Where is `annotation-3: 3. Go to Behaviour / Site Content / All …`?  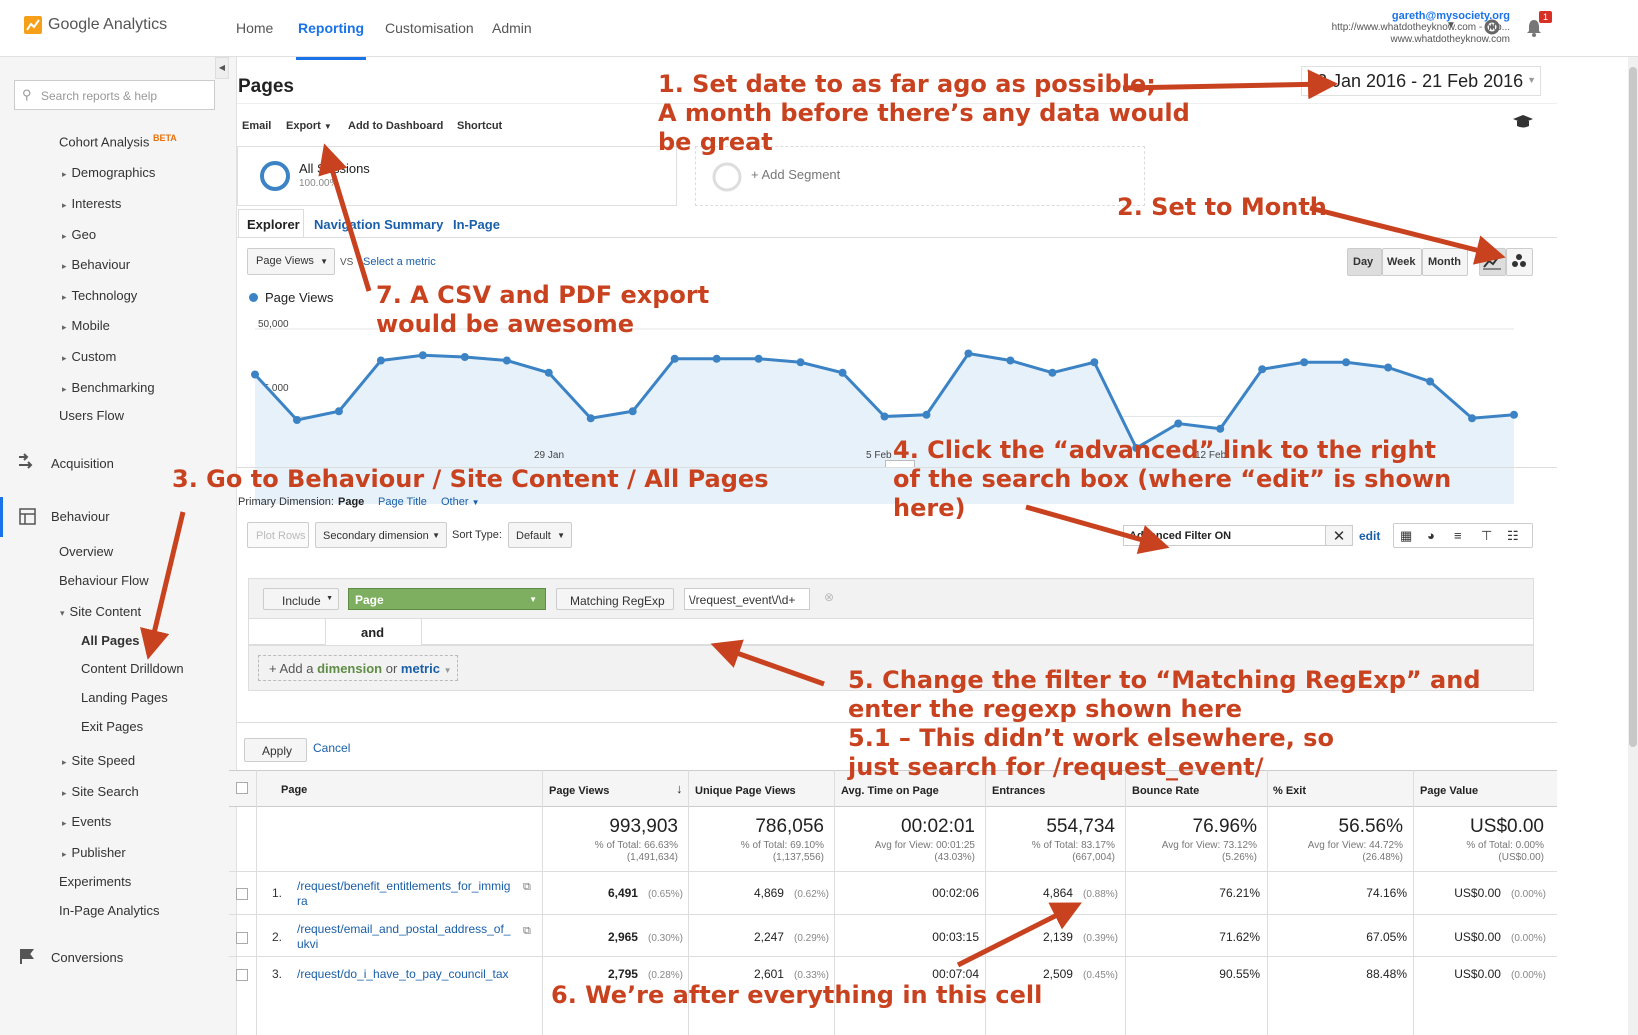 annotation-3: 3. Go to Behaviour / Site Content / All … is located at coordinates (470, 479).